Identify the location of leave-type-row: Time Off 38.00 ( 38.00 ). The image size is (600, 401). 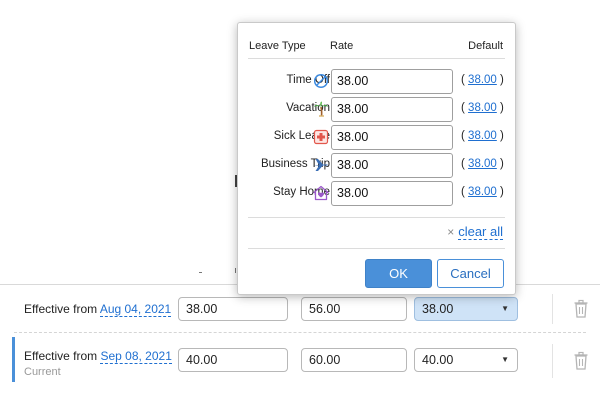
(376, 82).